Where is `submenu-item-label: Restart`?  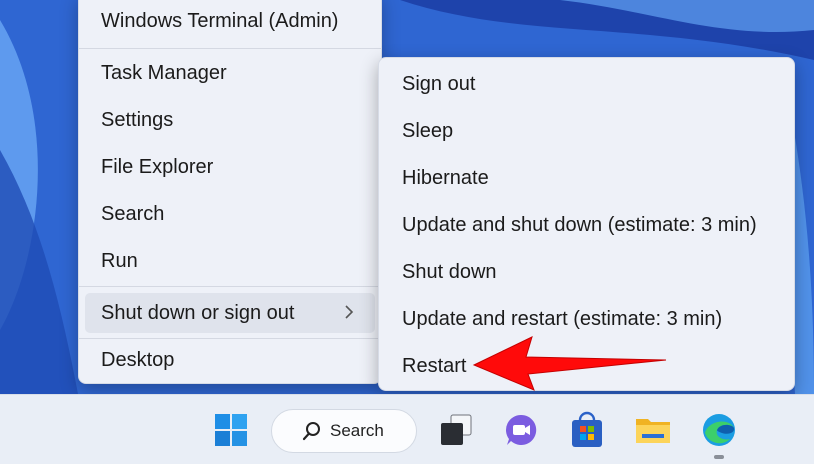
submenu-item-label: Restart is located at coordinates (434, 365).